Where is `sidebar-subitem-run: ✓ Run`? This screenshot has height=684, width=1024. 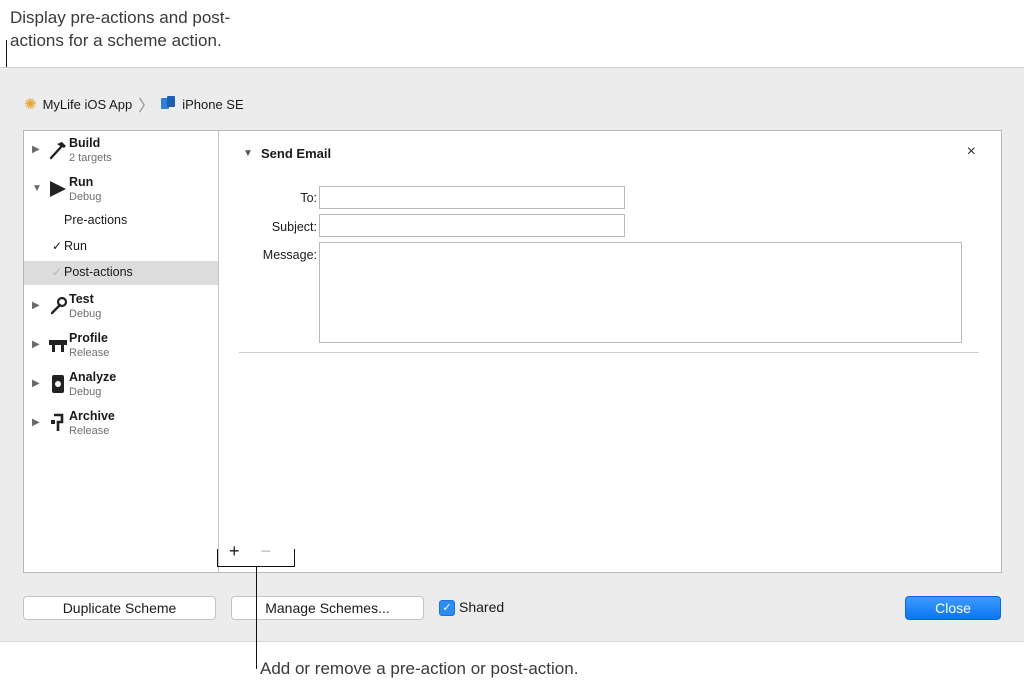 sidebar-subitem-run: ✓ Run is located at coordinates (121, 247).